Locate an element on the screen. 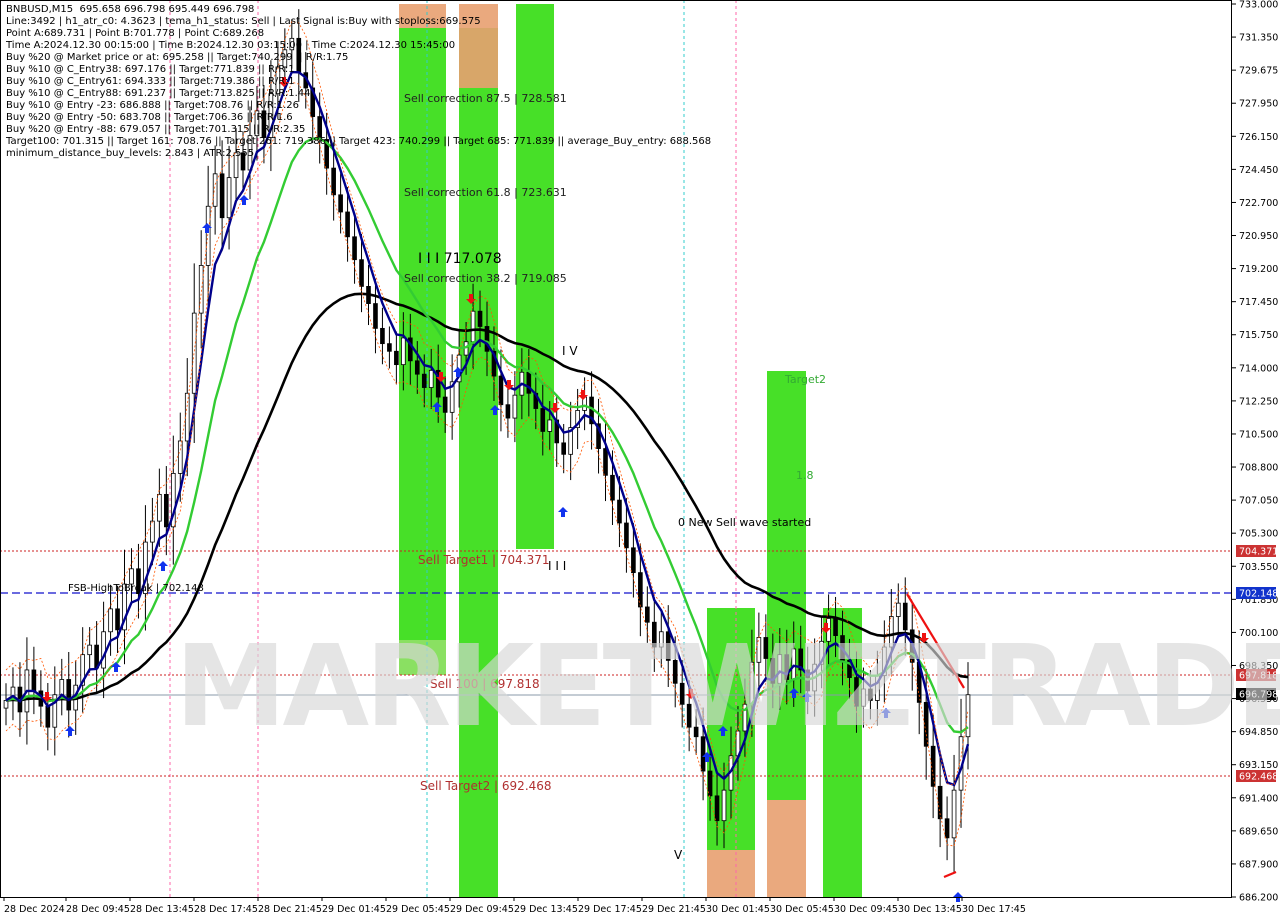  x-tick-label: 30 Dec 17:45 is located at coordinates (994, 909).